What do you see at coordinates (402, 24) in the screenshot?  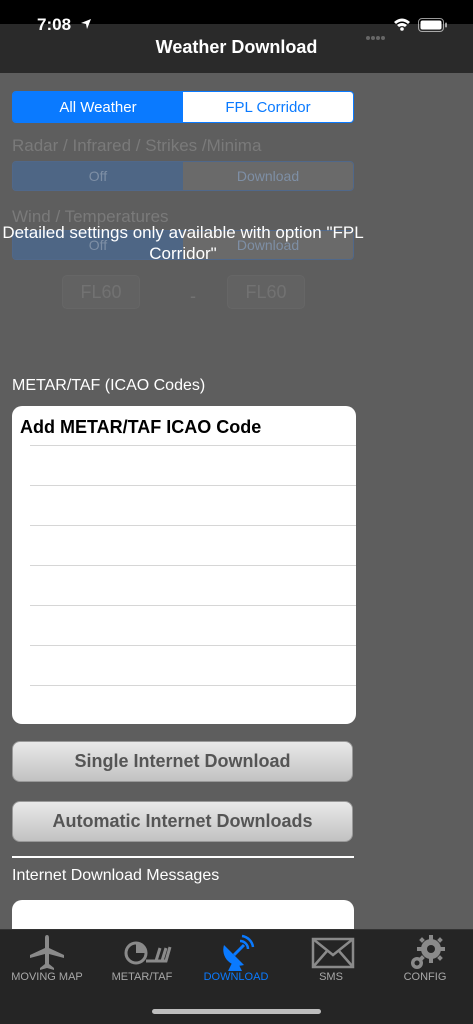 I see `wifi-icon` at bounding box center [402, 24].